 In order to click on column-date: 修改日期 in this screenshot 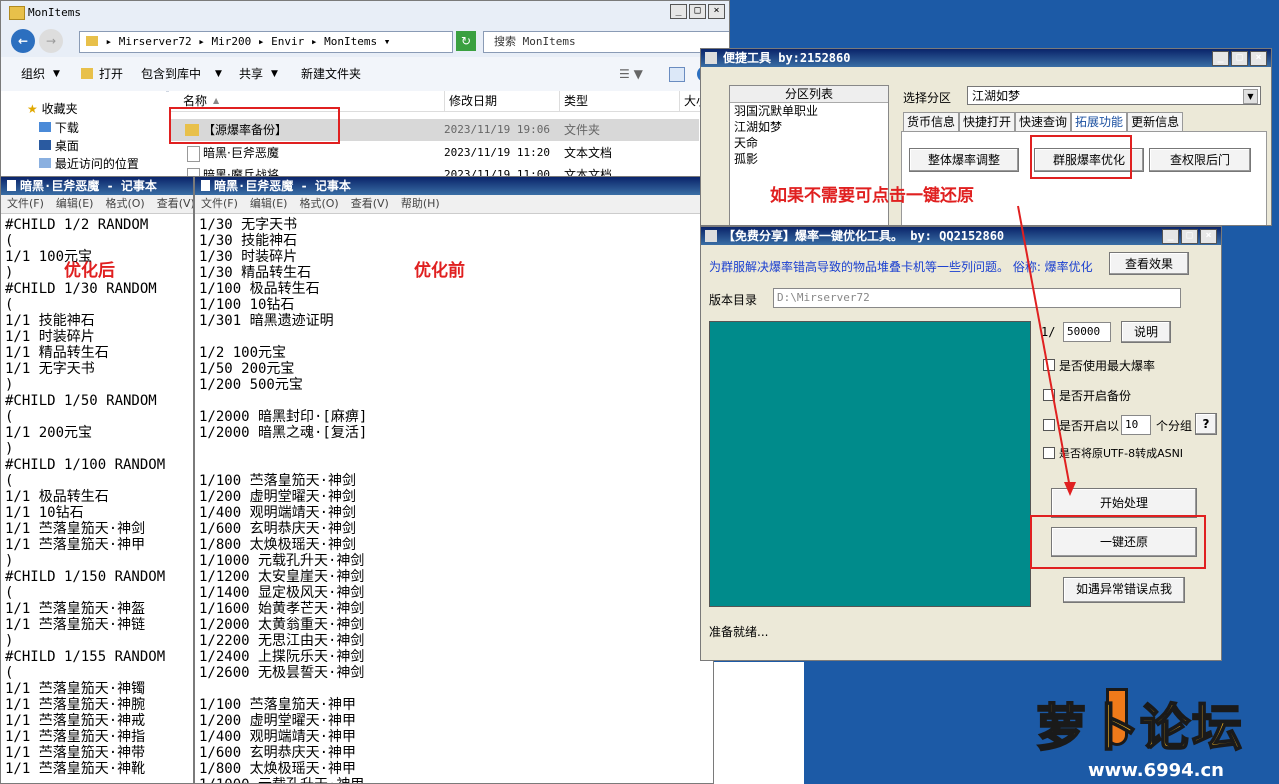, I will do `click(470, 101)`.